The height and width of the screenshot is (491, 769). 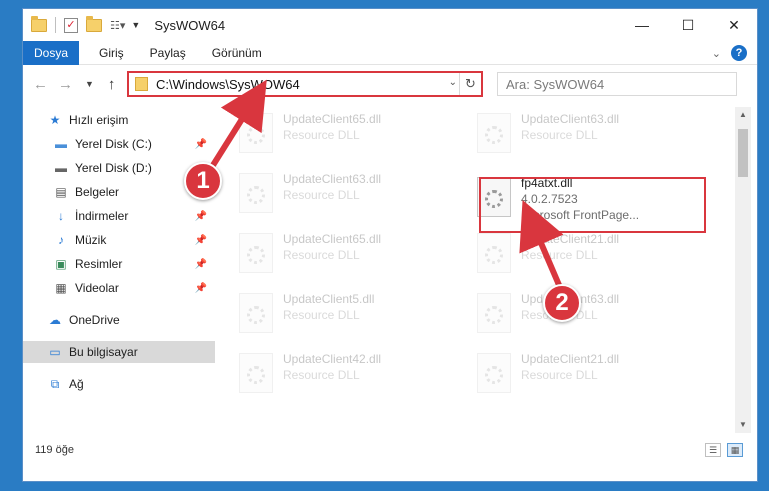 I want to click on recent-locations-icon: ▼, so click(x=89, y=84).